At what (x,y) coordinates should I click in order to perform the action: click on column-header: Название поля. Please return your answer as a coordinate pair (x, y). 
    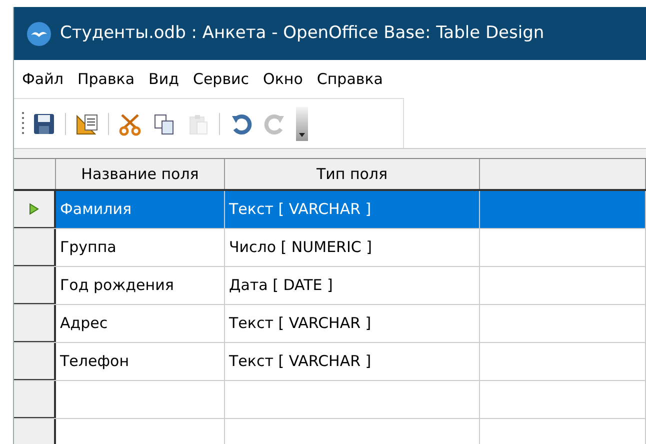
    Looking at the image, I should click on (140, 174).